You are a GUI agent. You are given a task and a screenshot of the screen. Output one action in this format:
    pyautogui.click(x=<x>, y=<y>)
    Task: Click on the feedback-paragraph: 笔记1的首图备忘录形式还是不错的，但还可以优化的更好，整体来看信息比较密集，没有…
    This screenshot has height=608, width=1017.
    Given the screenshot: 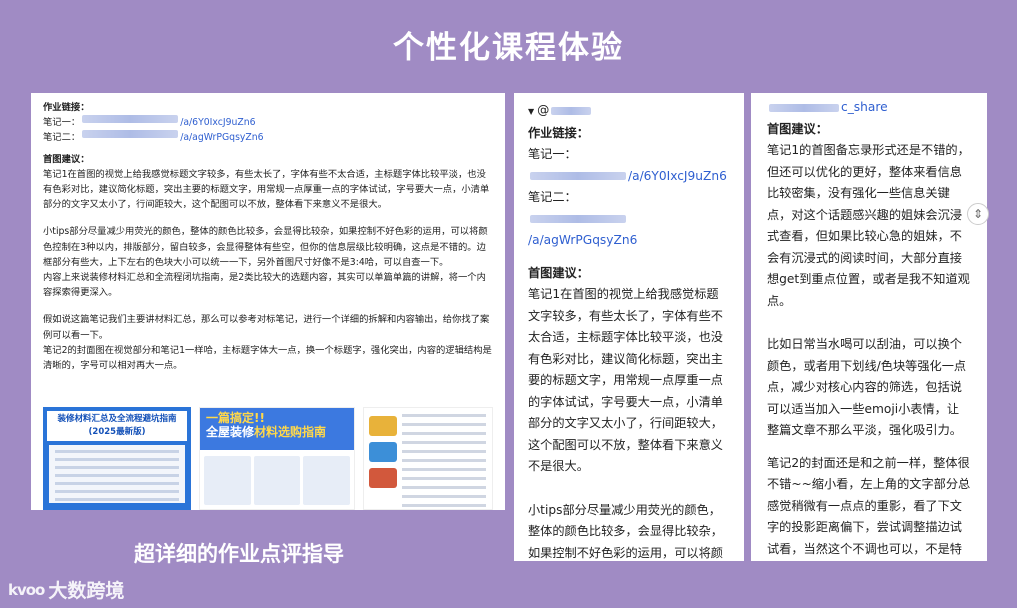 What is the action you would take?
    pyautogui.click(x=868, y=225)
    